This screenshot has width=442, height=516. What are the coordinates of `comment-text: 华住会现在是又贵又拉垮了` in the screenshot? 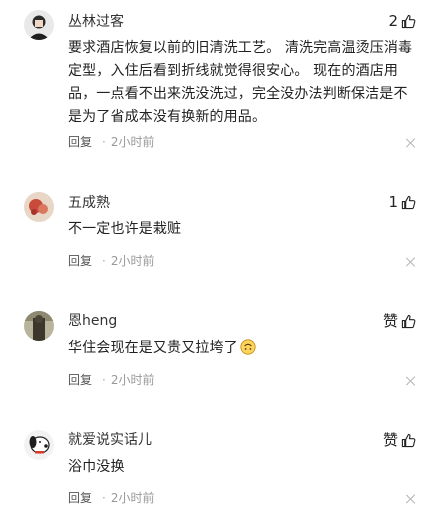 It's located at (244, 348).